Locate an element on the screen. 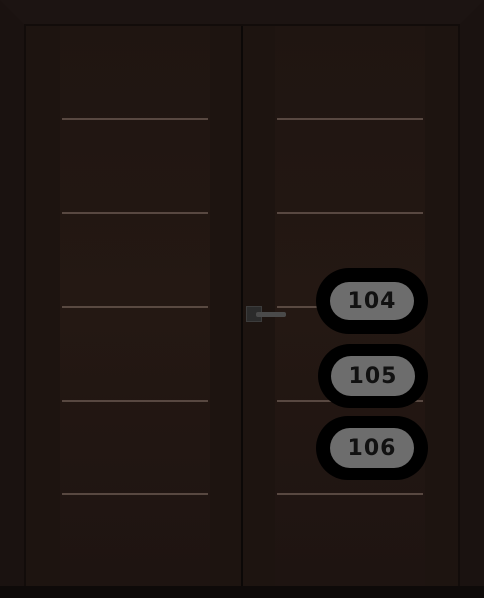 The width and height of the screenshot is (484, 598). badge-105-label: 105 is located at coordinates (373, 376).